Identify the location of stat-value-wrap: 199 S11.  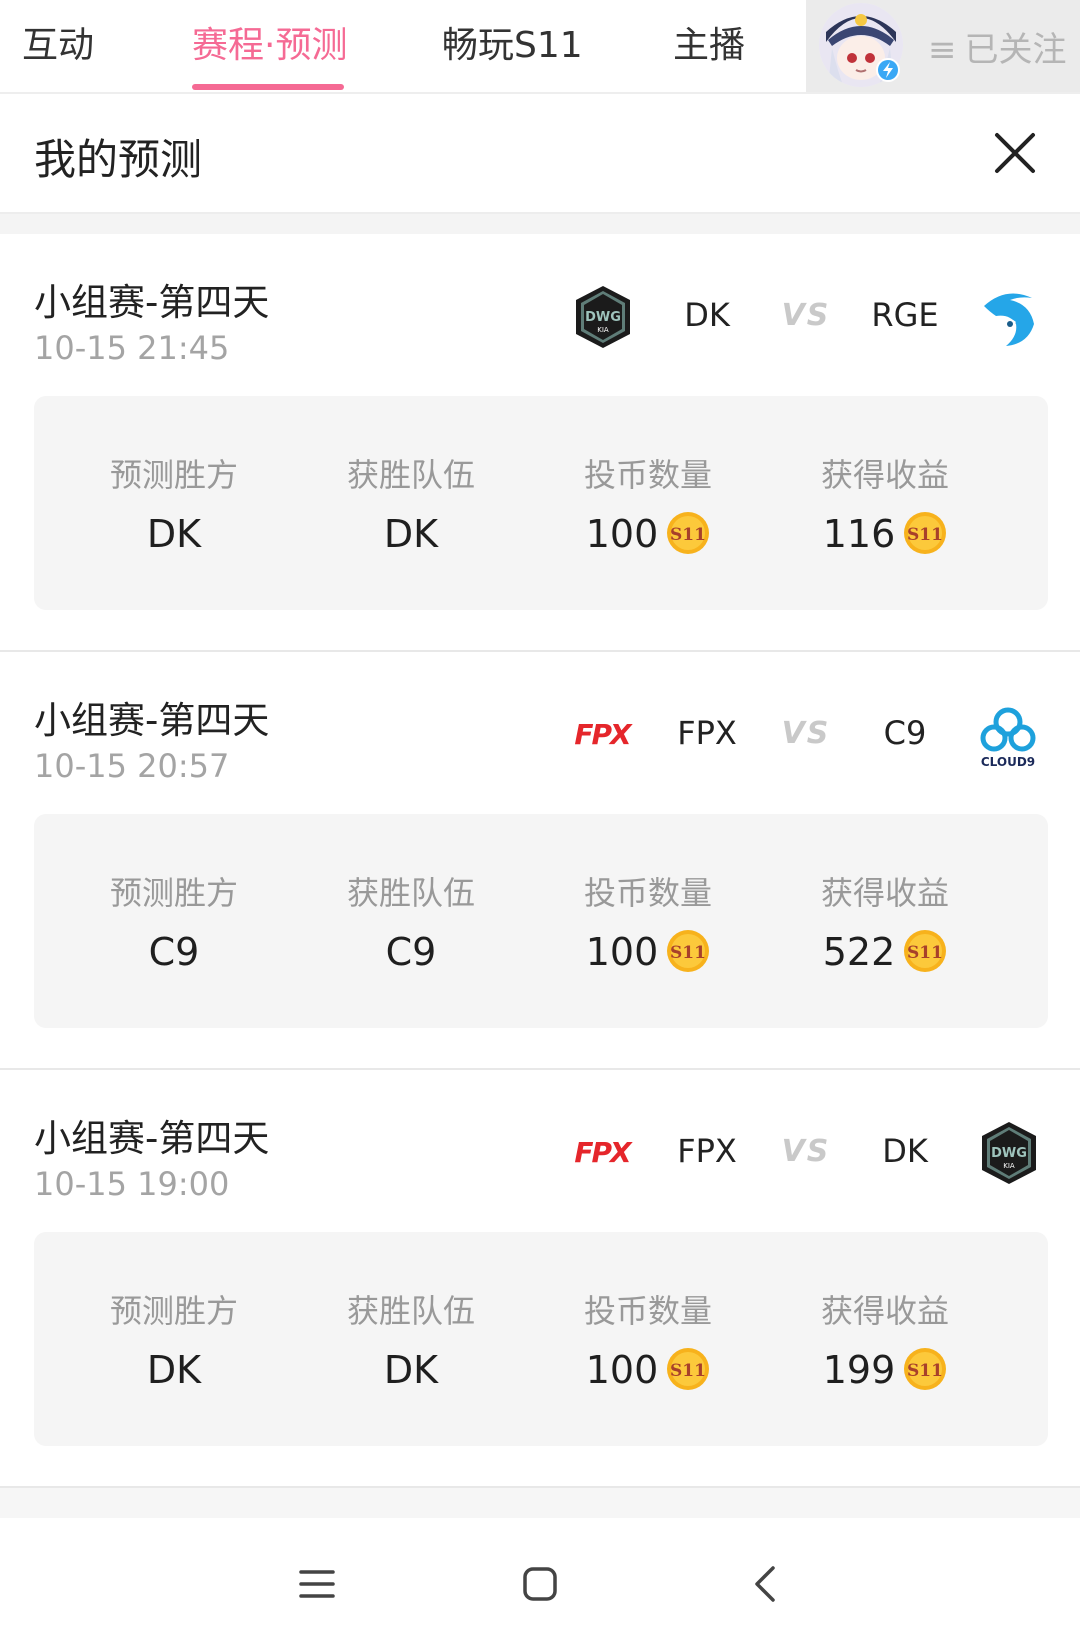
(885, 1369).